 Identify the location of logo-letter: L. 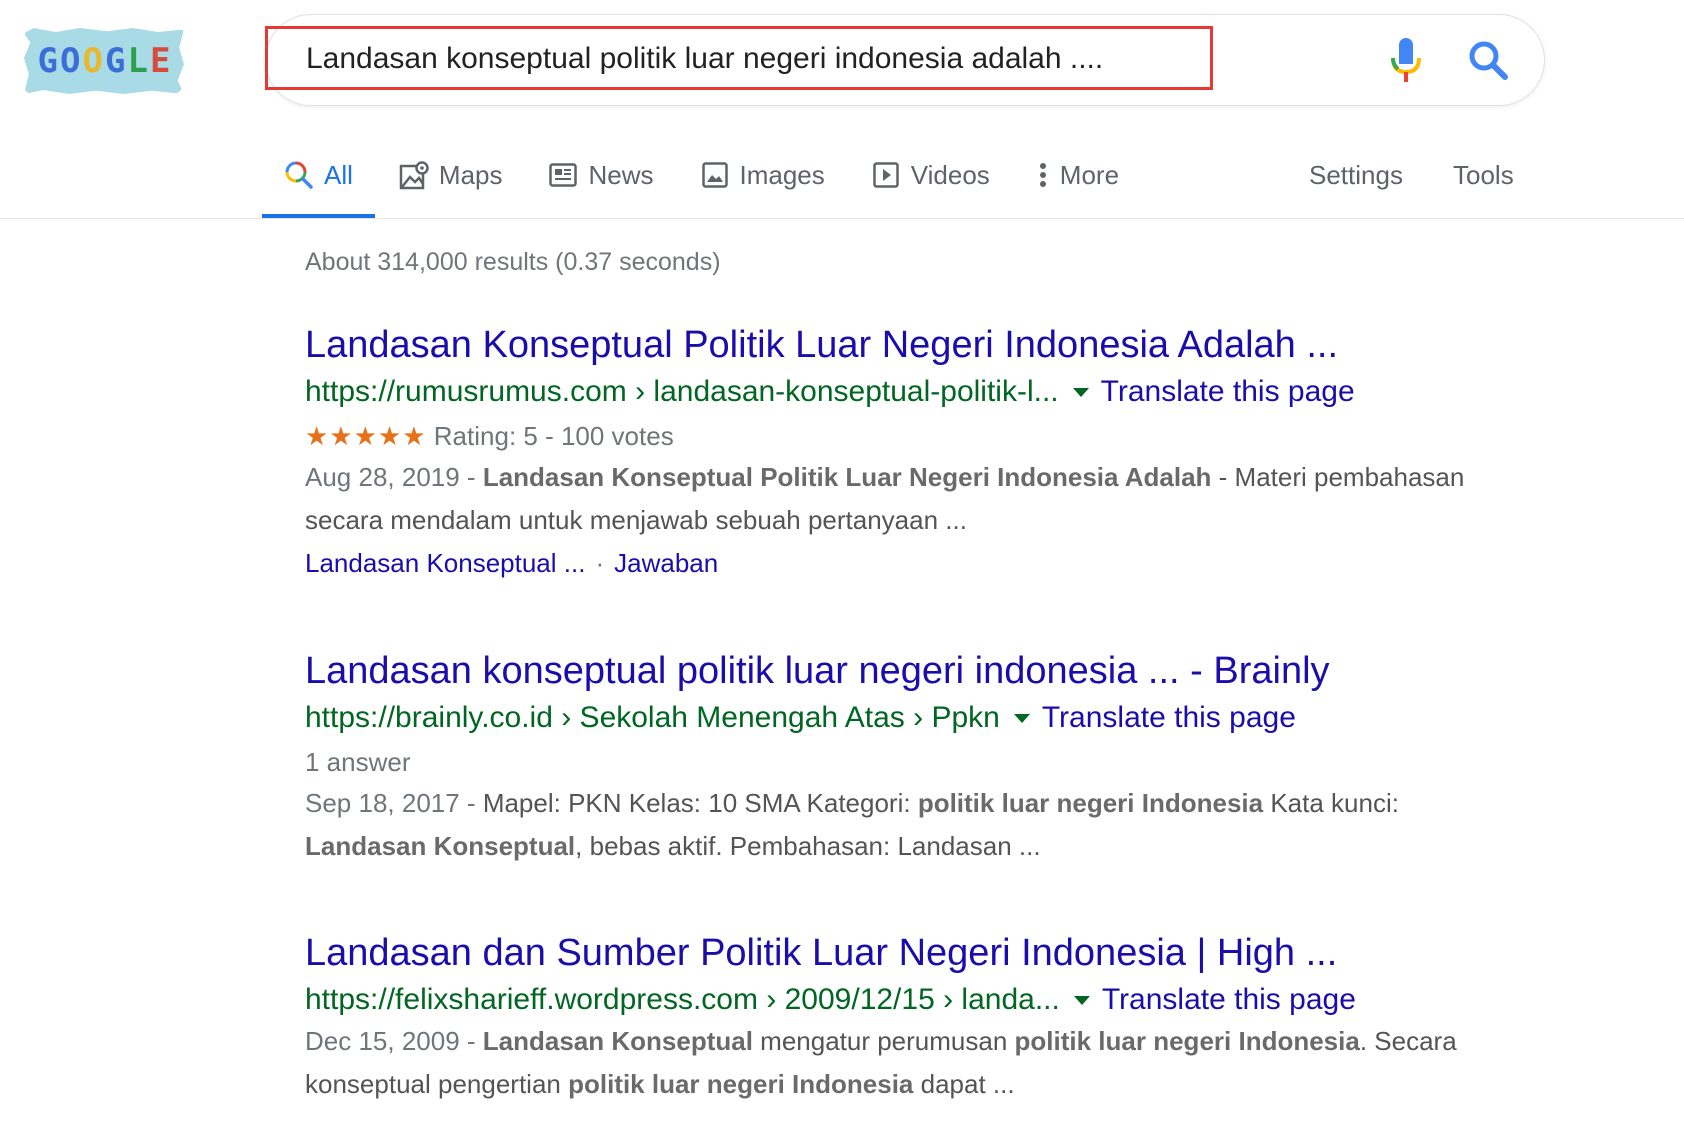
(137, 61).